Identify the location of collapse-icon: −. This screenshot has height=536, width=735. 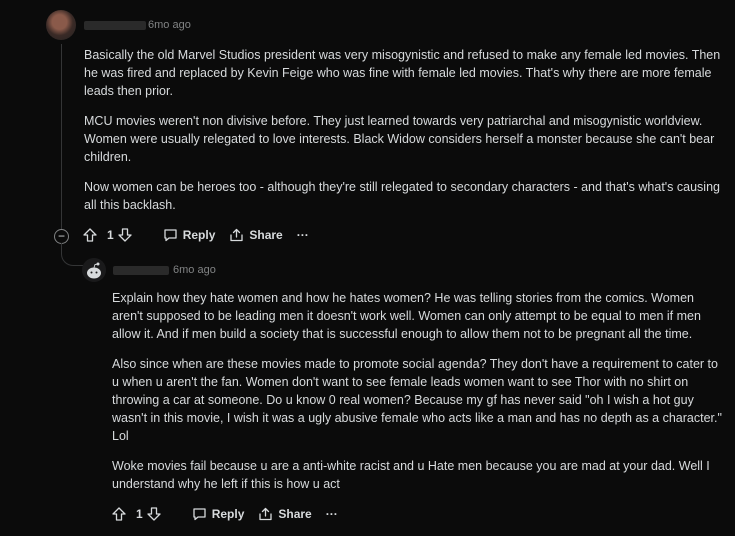
(61, 236).